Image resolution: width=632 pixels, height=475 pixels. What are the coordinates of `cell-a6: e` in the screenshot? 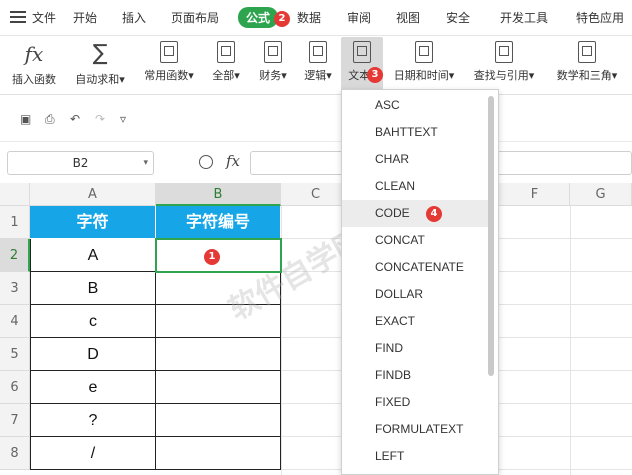 It's located at (93, 387).